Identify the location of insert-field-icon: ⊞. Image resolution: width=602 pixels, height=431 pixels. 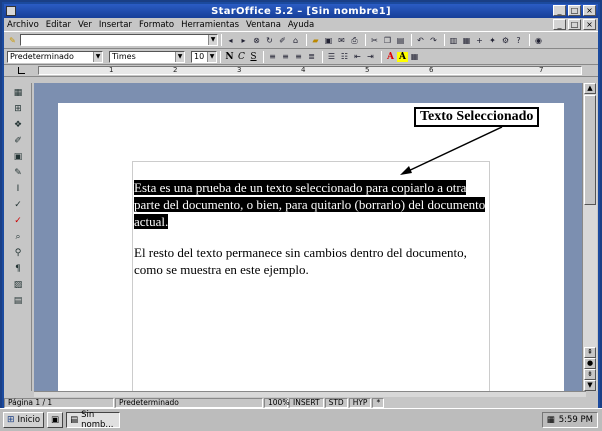
(18, 109).